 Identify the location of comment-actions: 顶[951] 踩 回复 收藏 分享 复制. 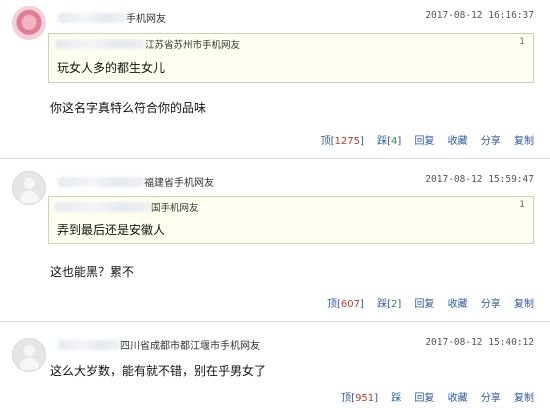
(432, 396).